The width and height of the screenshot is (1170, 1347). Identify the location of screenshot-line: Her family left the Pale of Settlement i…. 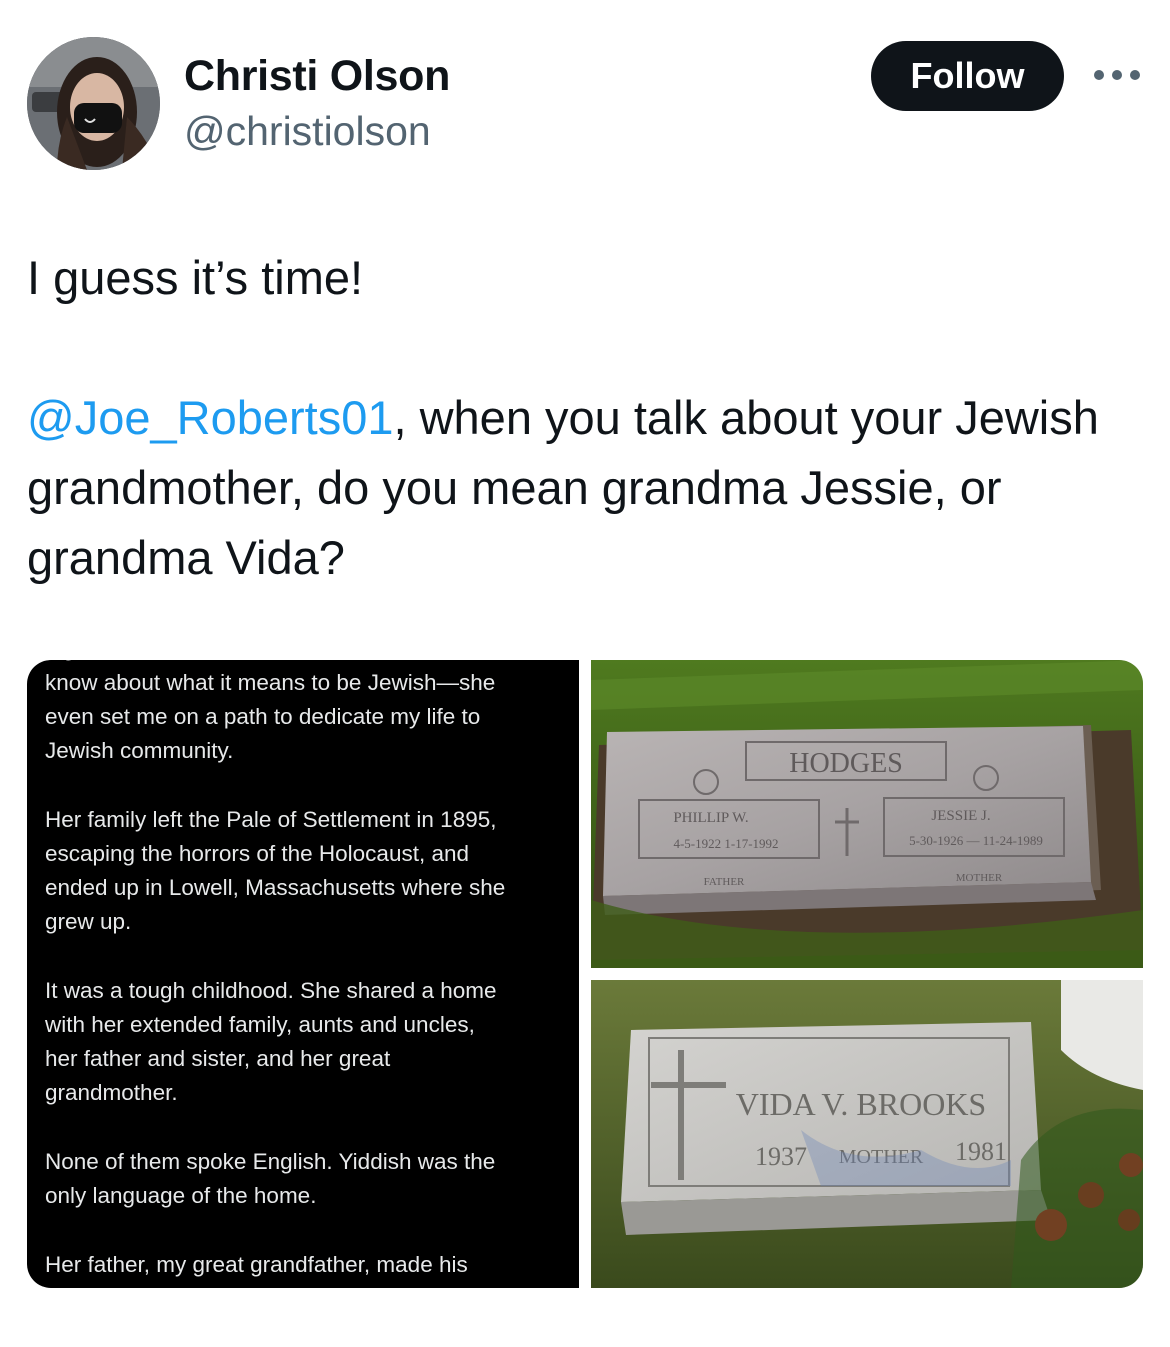
(271, 819).